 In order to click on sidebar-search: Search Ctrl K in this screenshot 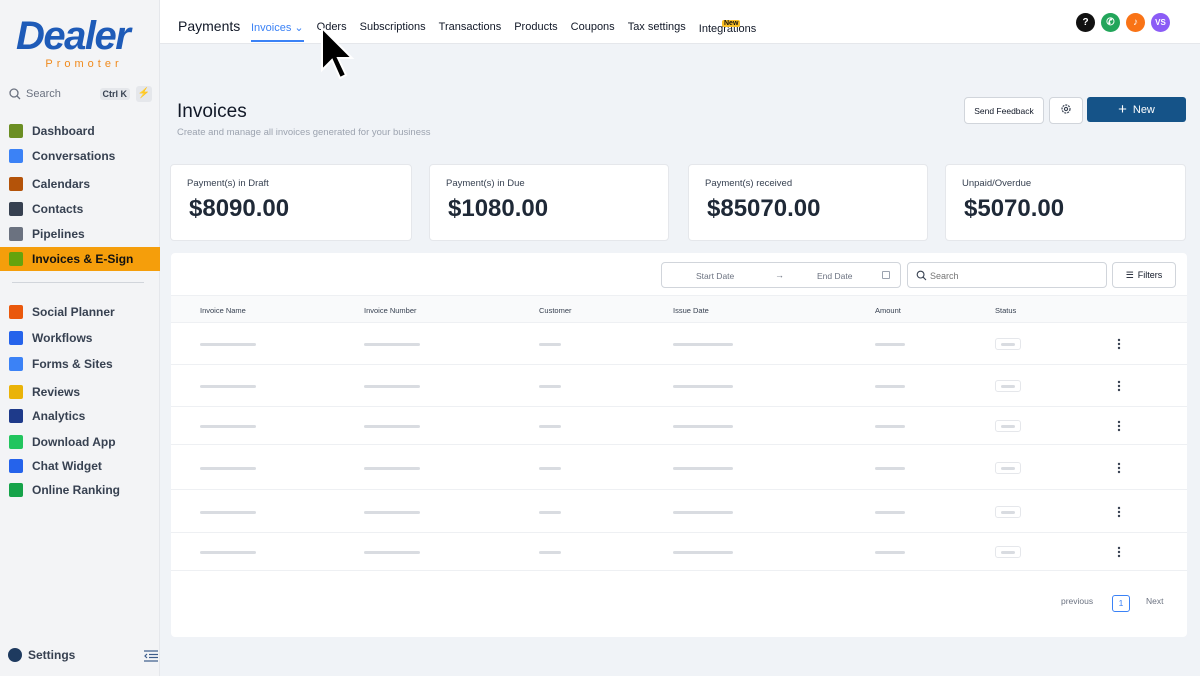, I will do `click(67, 94)`.